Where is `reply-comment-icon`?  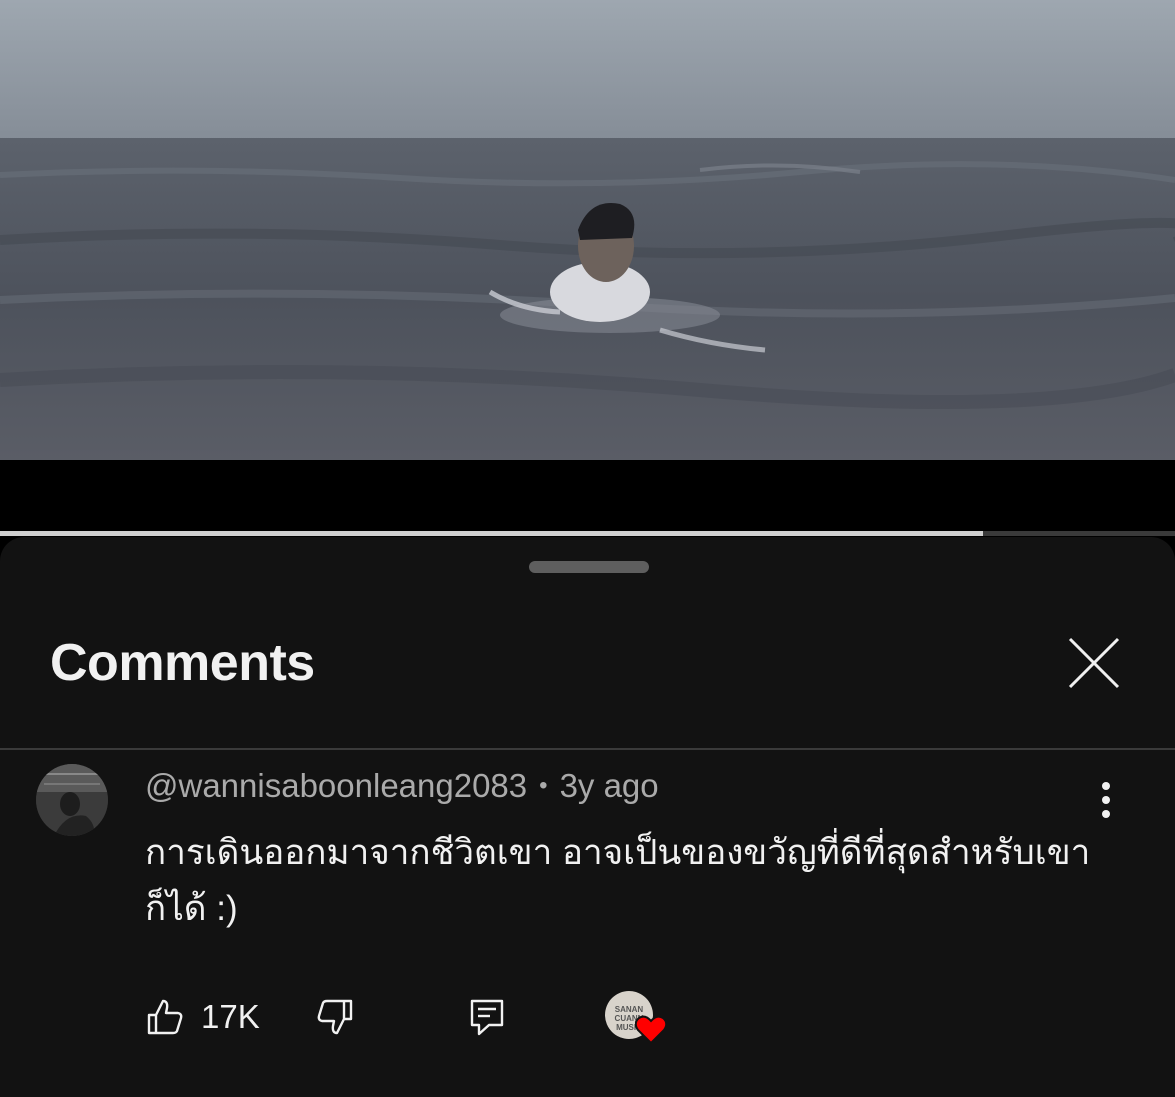 reply-comment-icon is located at coordinates (487, 1017).